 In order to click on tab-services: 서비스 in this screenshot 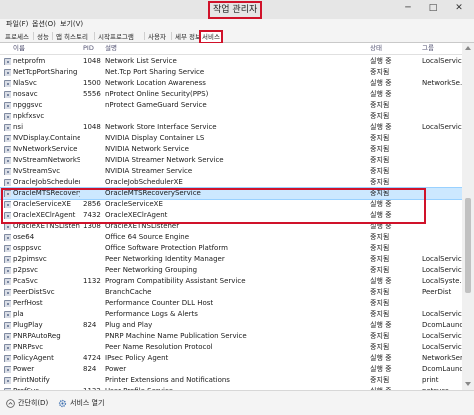, I will do `click(211, 37)`.